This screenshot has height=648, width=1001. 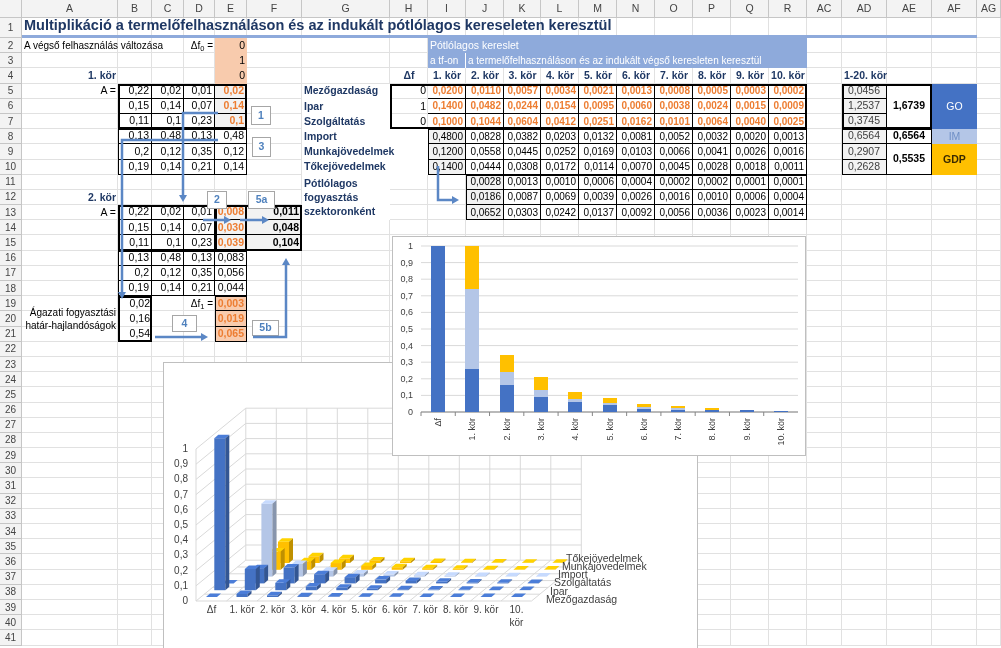 I want to click on callout-label: 1, so click(x=261, y=115).